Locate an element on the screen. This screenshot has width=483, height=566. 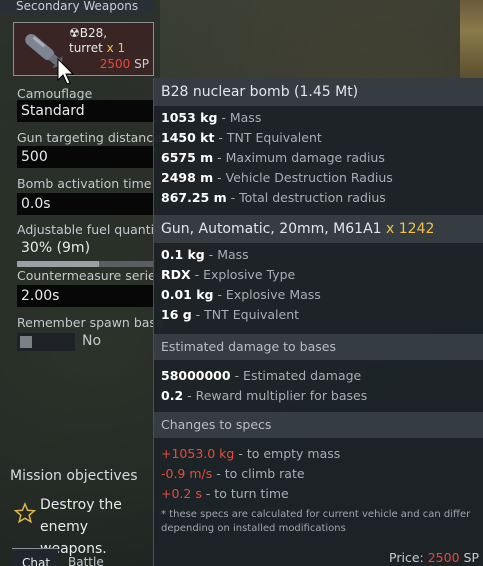
price: Price: 2500 SP is located at coordinates (434, 557).